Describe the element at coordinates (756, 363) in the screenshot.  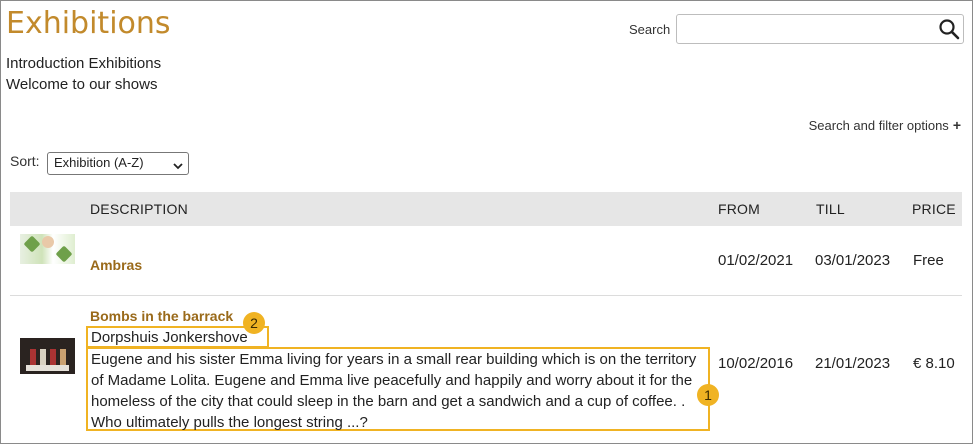
I see `row-from-date: 10/02/2016` at that location.